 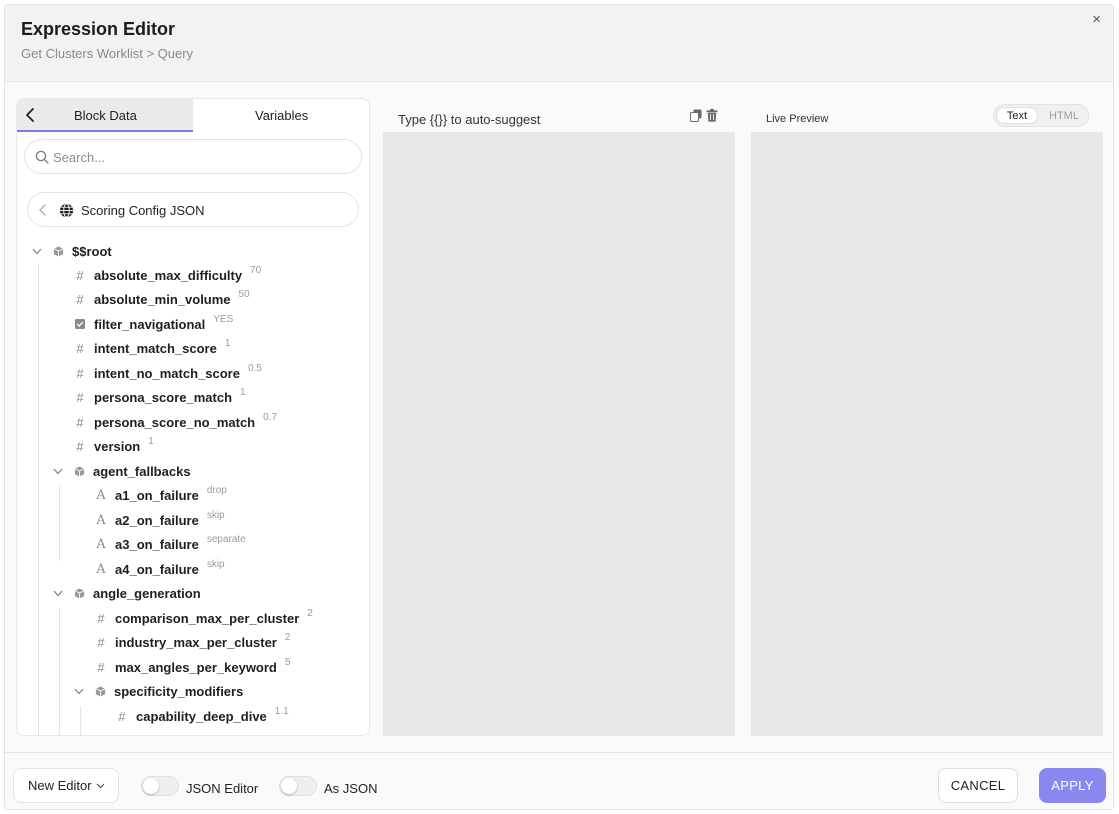 What do you see at coordinates (281, 711) in the screenshot?
I see `tree-leaf-value: 1.1` at bounding box center [281, 711].